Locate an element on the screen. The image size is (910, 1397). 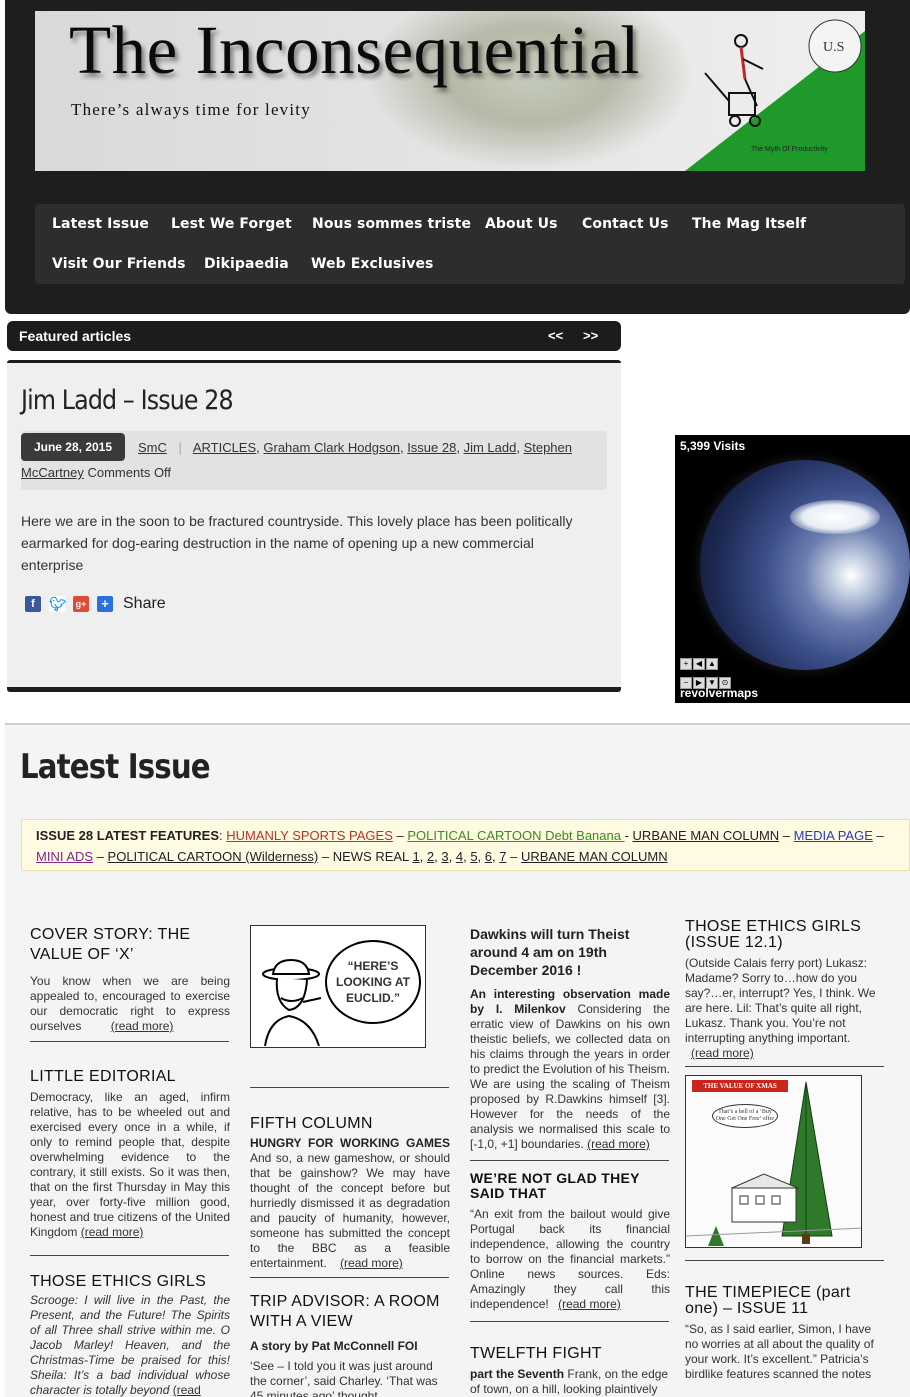
nav-dikipaedia: Dikipaedia is located at coordinates (246, 264).